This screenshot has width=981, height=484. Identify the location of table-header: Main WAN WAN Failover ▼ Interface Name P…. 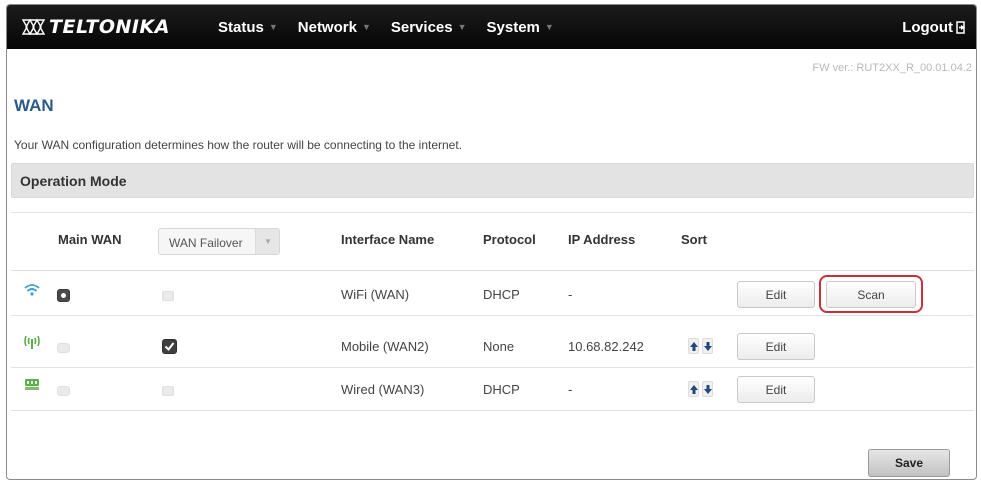
(492, 241).